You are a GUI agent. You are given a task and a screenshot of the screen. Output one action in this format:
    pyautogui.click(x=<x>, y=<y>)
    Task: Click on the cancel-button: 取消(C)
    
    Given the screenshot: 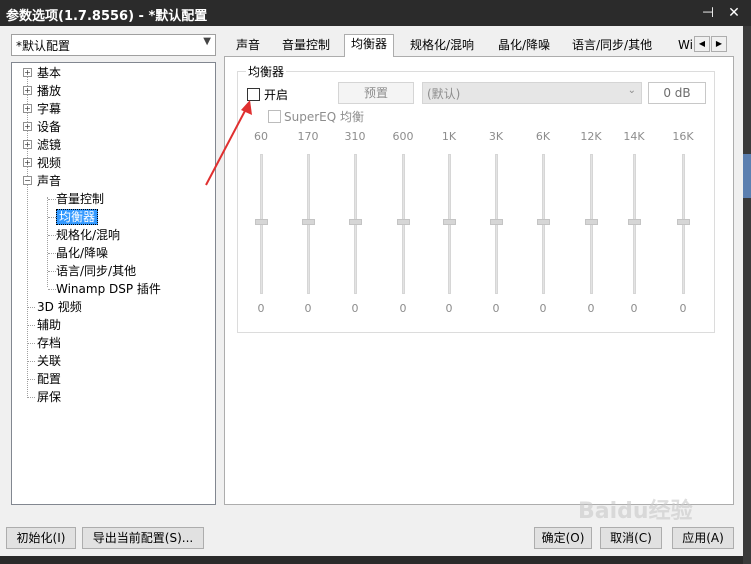 What is the action you would take?
    pyautogui.click(x=631, y=538)
    